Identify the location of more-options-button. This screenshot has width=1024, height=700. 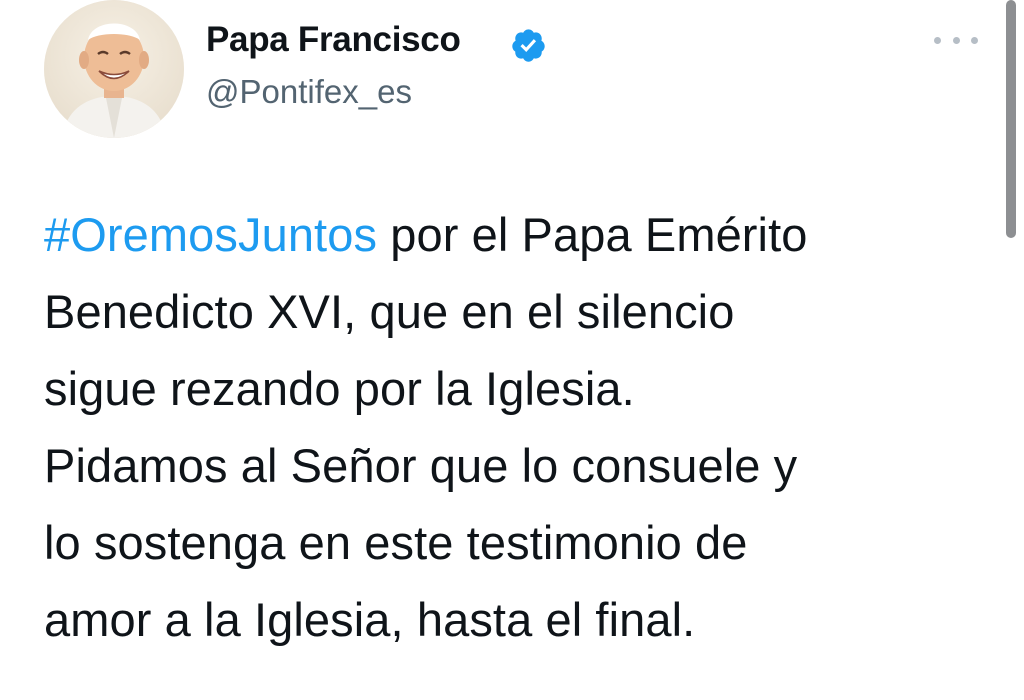
(956, 40).